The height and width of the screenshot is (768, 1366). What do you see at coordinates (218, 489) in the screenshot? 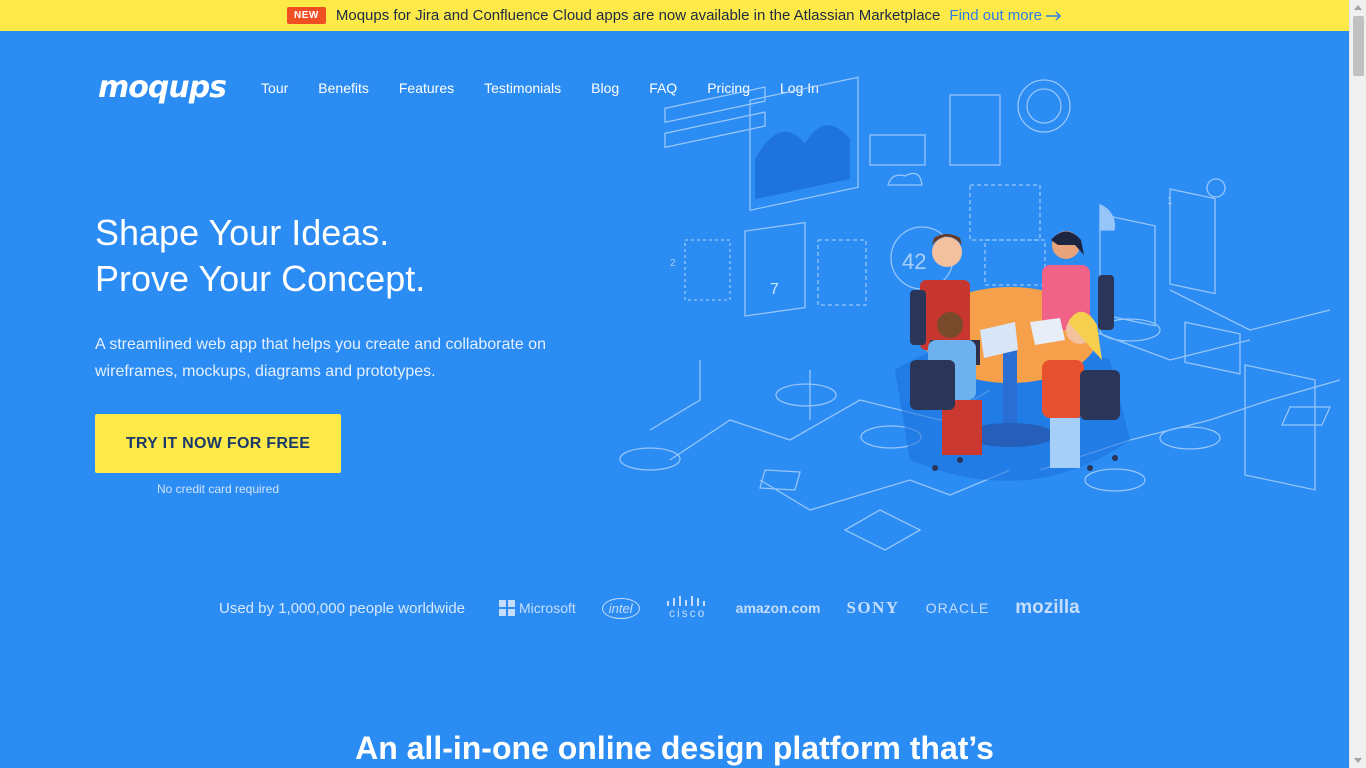
I see `cta-note: No credit card required` at bounding box center [218, 489].